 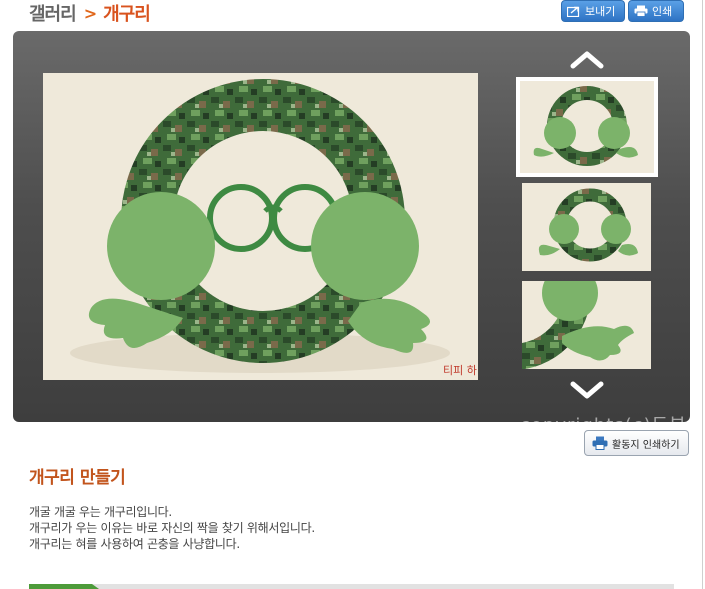 What do you see at coordinates (351, 586) in the screenshot?
I see `section-divider` at bounding box center [351, 586].